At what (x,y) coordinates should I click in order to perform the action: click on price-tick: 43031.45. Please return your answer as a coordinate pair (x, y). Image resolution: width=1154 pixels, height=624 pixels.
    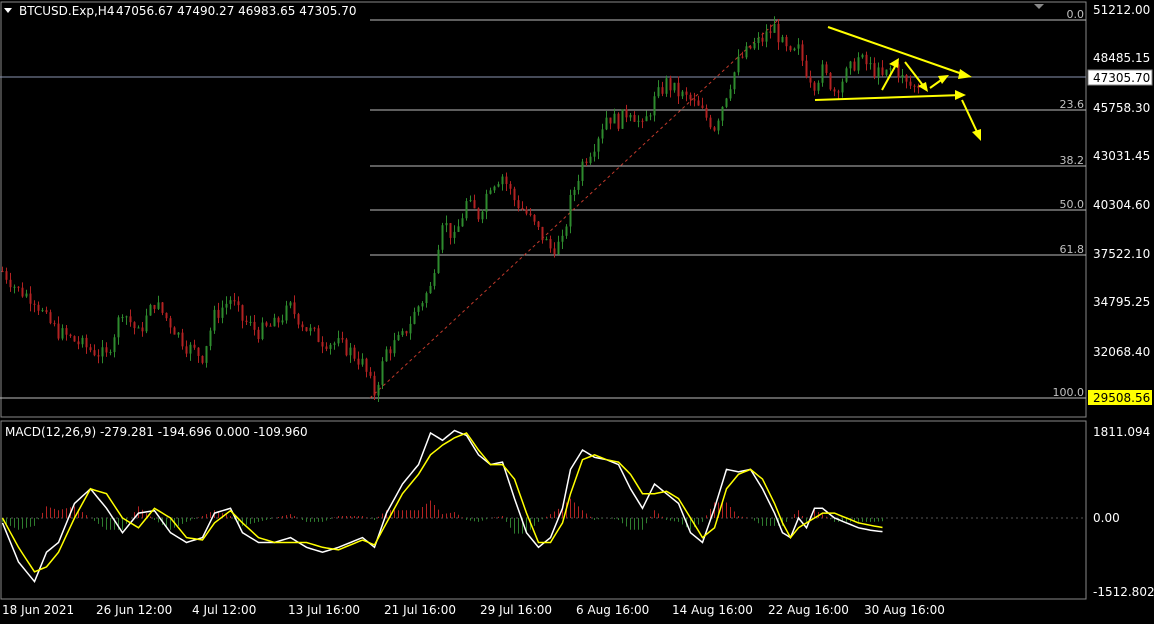
    Looking at the image, I should click on (1121, 156).